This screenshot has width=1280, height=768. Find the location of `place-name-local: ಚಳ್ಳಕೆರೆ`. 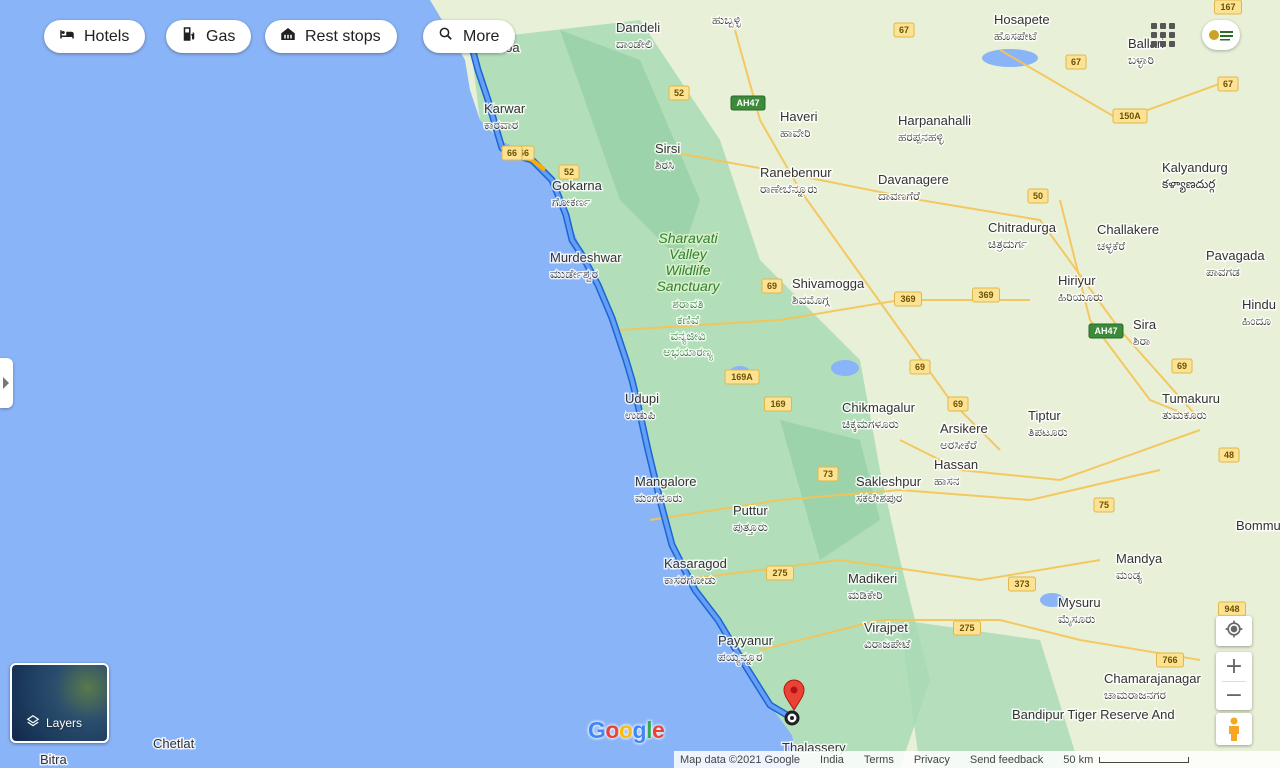

place-name-local: ಚಳ್ಳಕೆರೆ is located at coordinates (1111, 246).